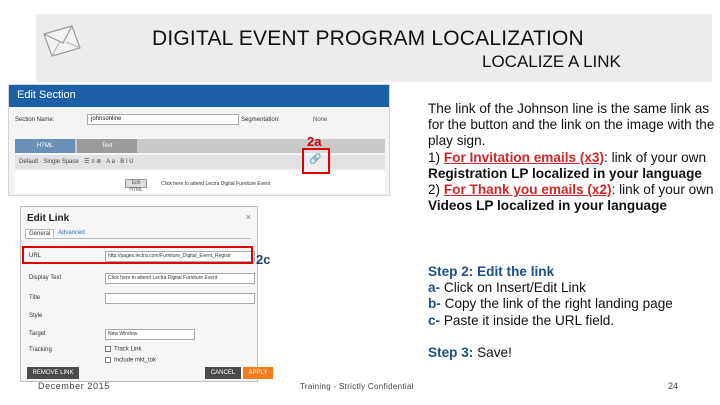 The image size is (720, 405). What do you see at coordinates (263, 259) in the screenshot?
I see `callout-2c: 2c` at bounding box center [263, 259].